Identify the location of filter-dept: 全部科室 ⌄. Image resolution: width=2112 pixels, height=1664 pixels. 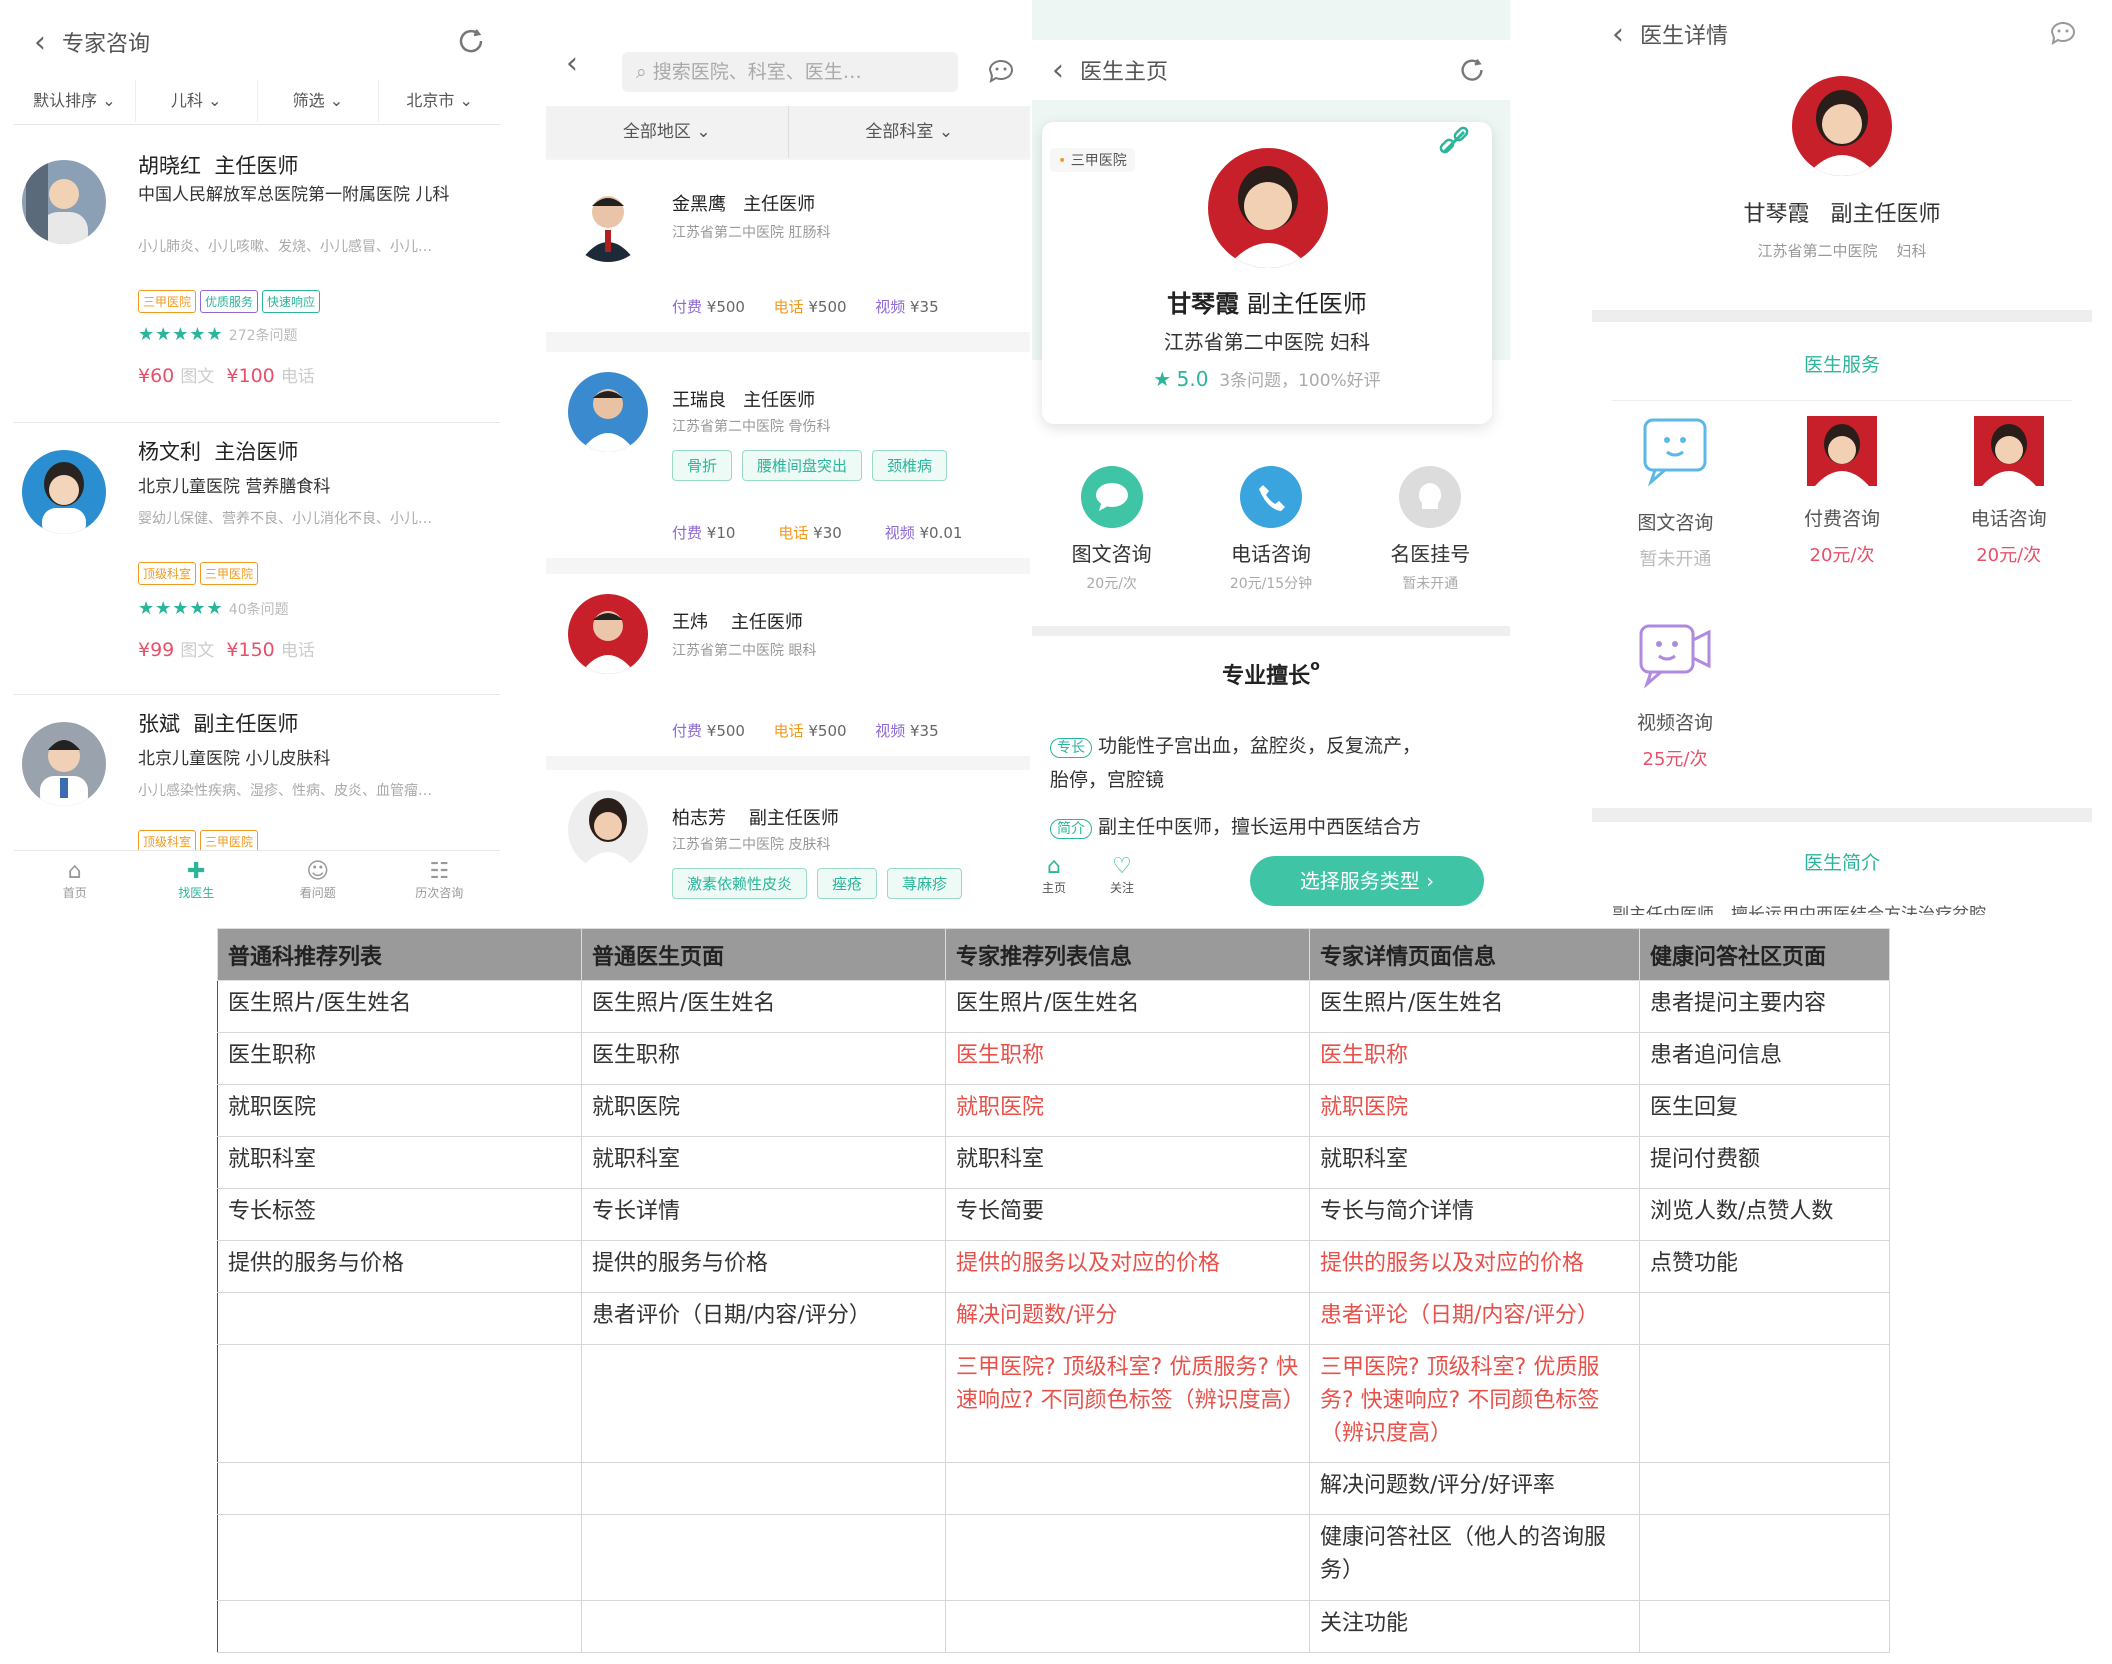
(910, 132).